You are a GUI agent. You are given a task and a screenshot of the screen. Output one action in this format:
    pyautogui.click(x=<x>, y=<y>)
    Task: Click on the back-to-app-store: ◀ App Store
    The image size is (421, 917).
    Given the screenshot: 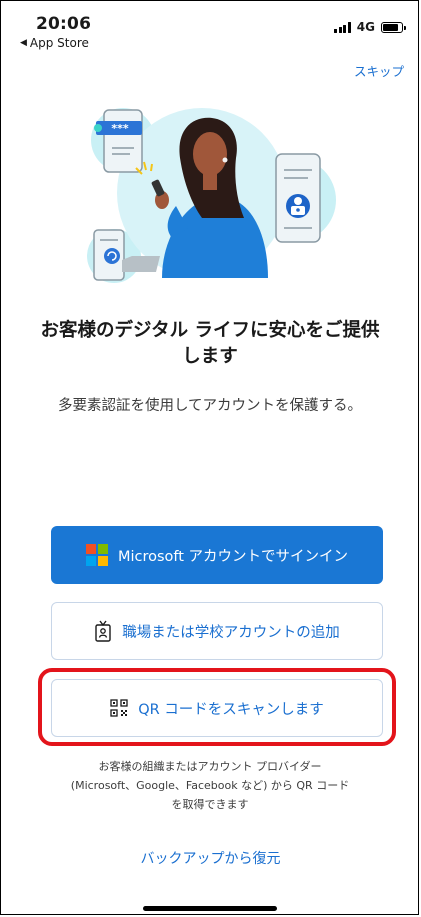 What is the action you would take?
    pyautogui.click(x=54, y=43)
    